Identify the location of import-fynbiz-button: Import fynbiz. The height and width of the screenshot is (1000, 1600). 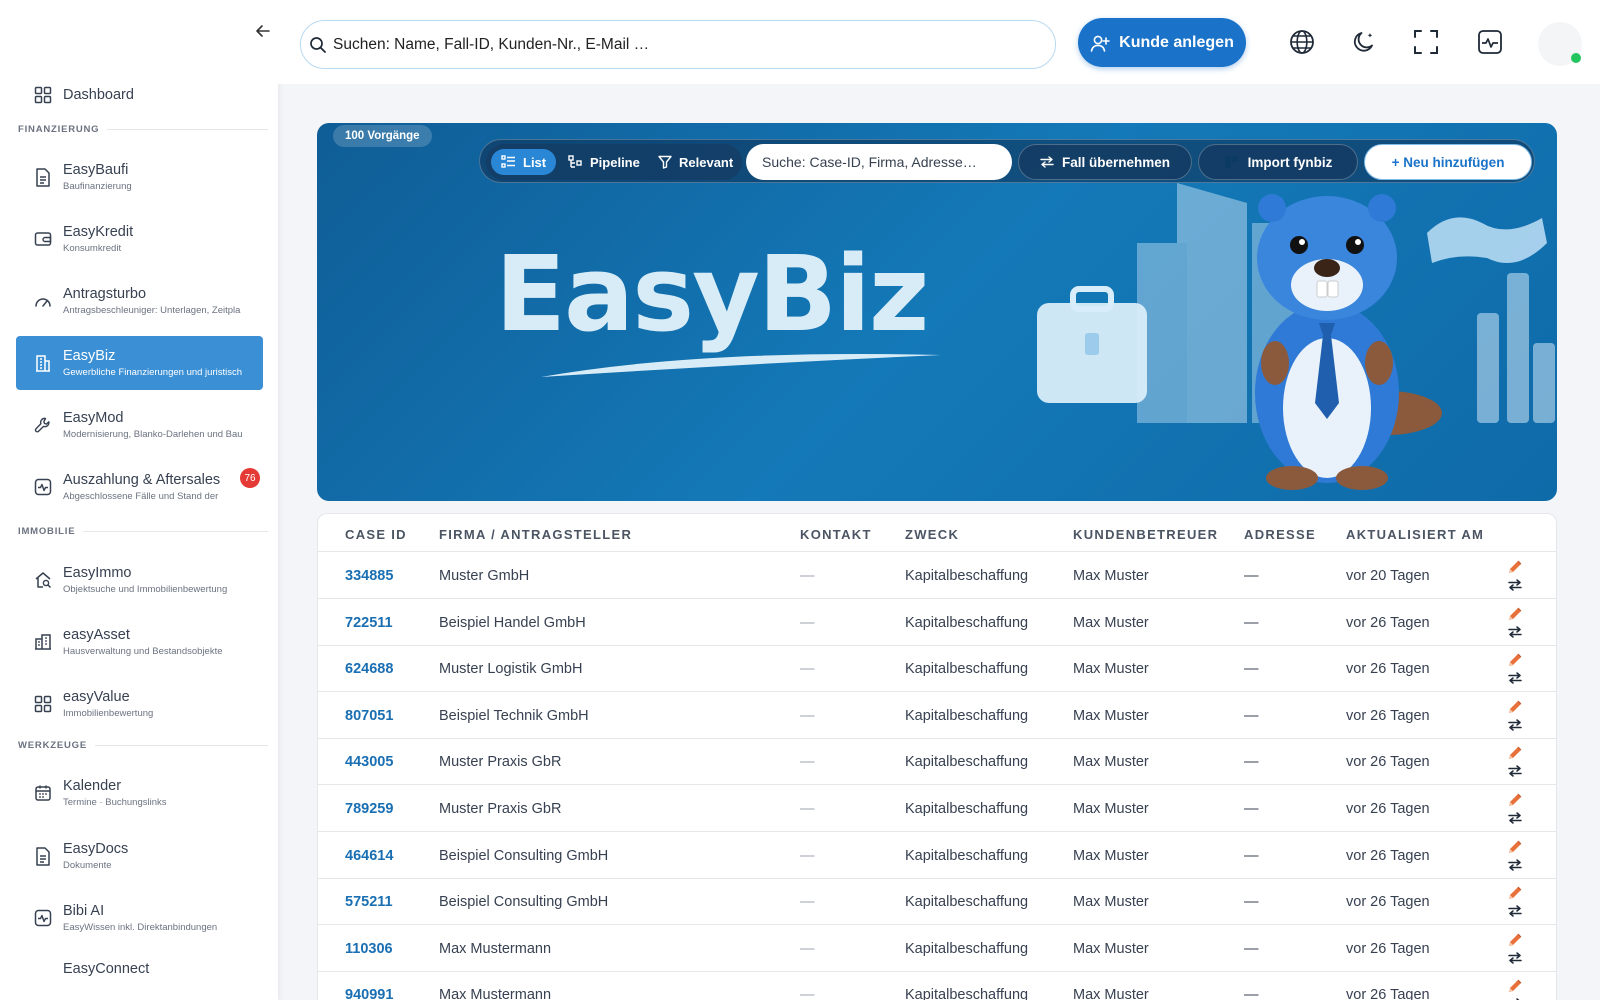
(1278, 162).